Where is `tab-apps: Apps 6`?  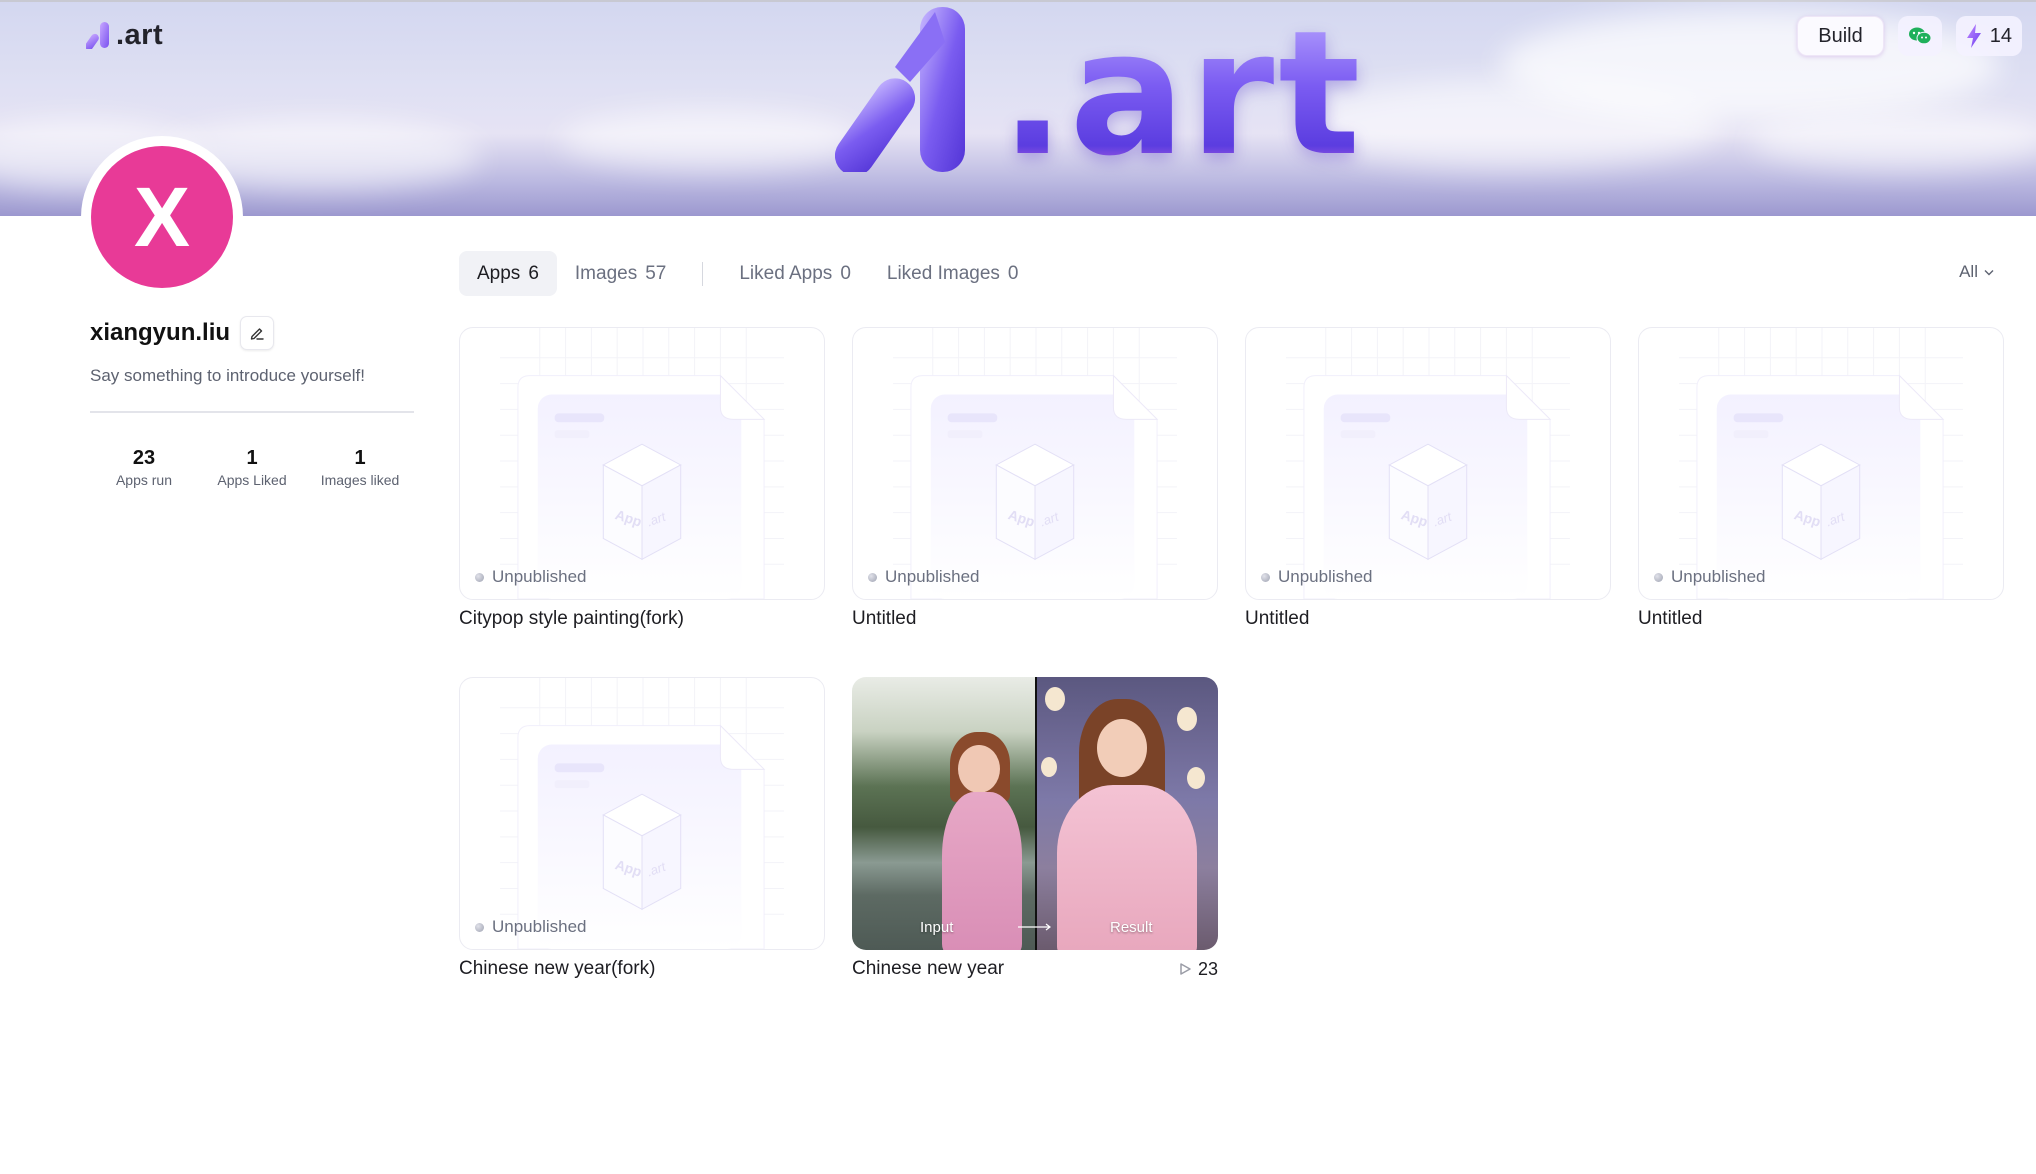
tab-apps: Apps 6 is located at coordinates (508, 273).